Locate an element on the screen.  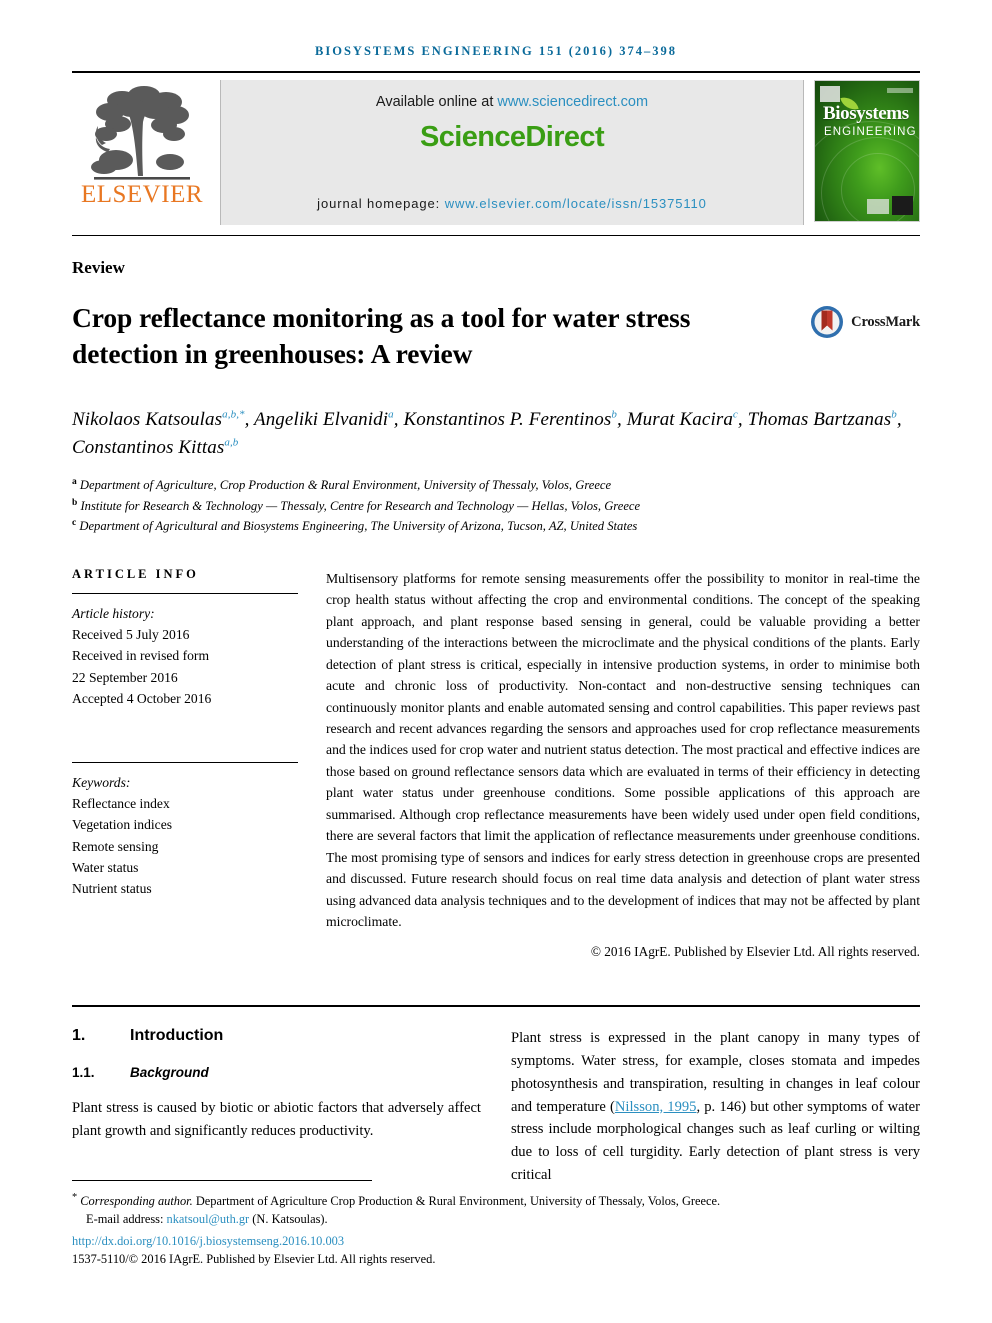
email-label: E-mail address: is located at coordinates (125, 1219).